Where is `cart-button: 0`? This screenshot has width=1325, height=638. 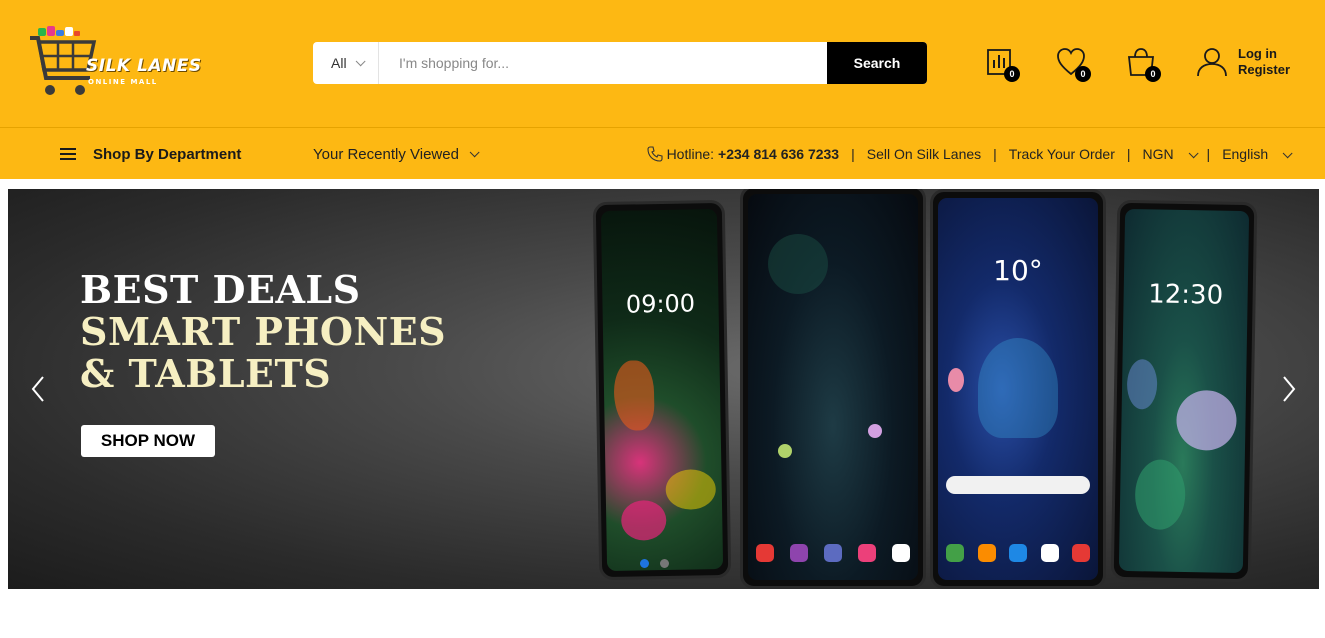 cart-button: 0 is located at coordinates (1143, 64).